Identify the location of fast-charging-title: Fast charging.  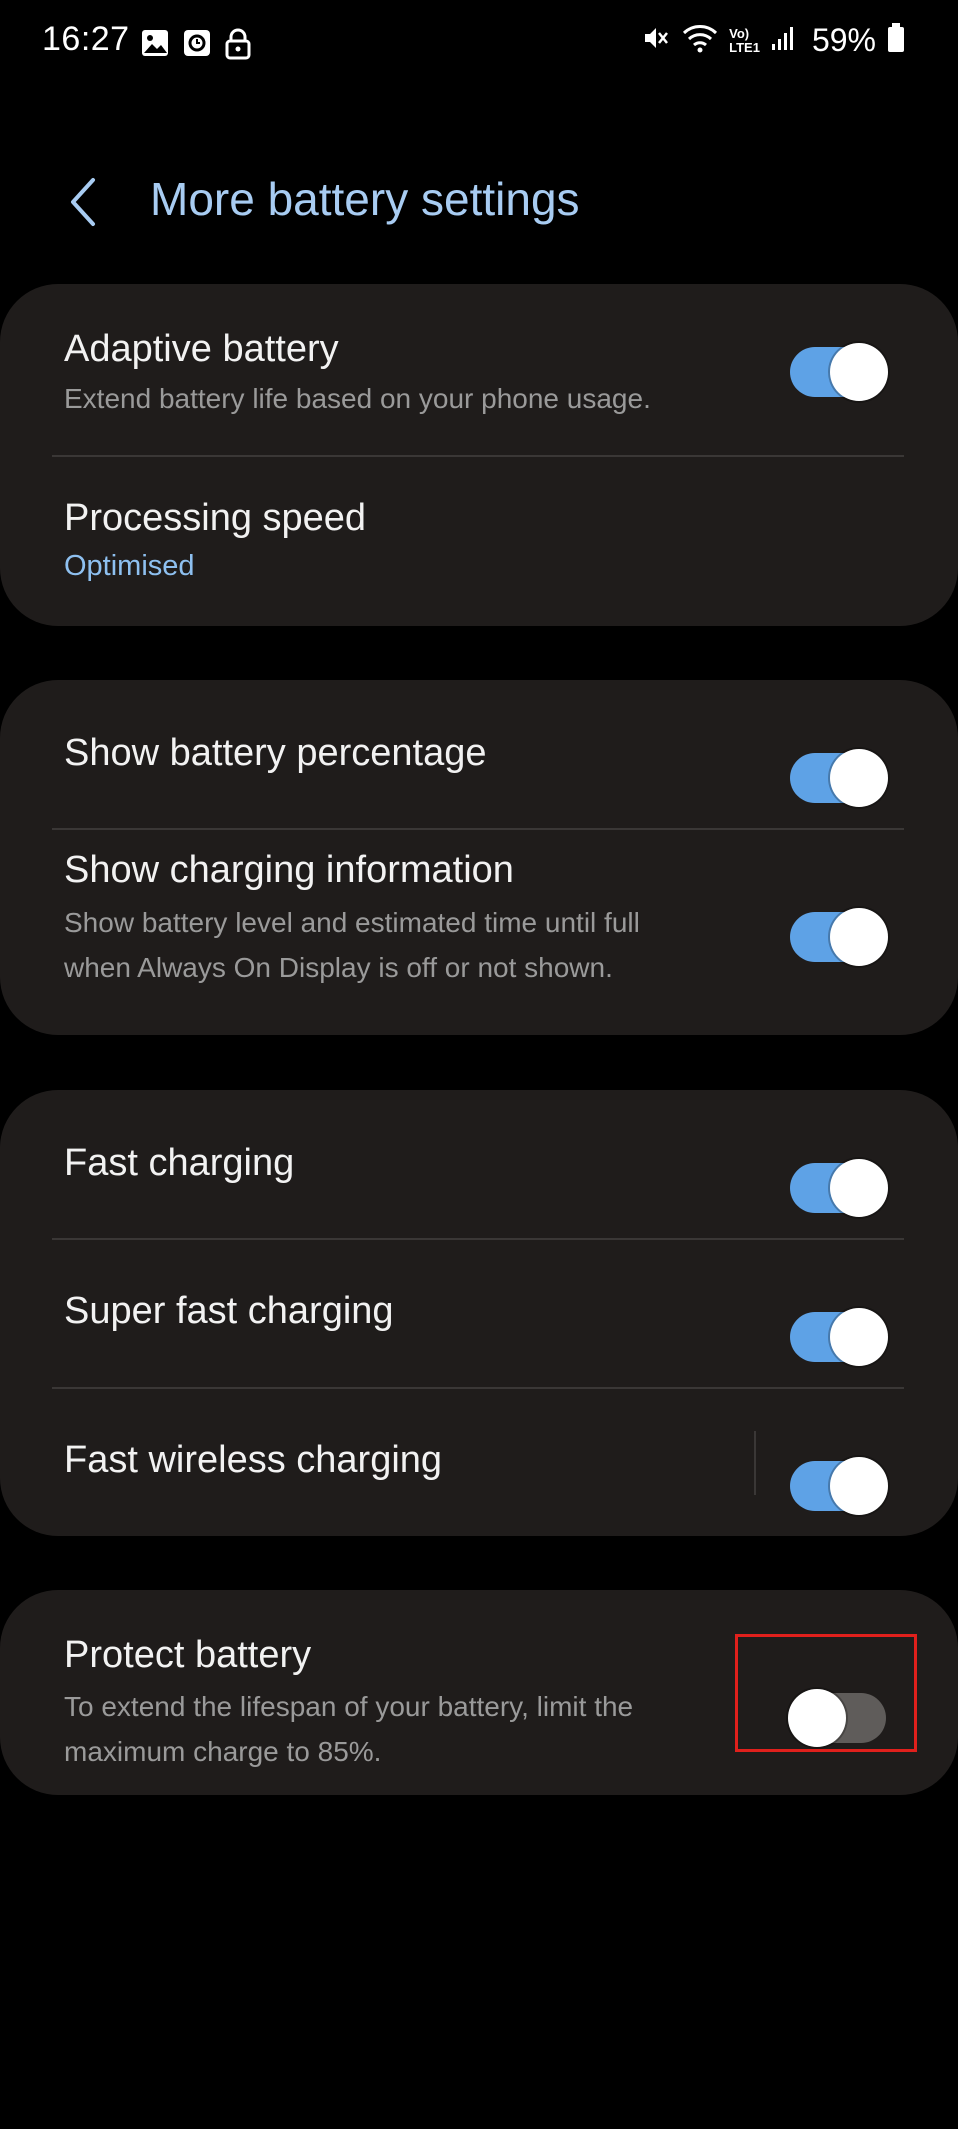
(179, 1163).